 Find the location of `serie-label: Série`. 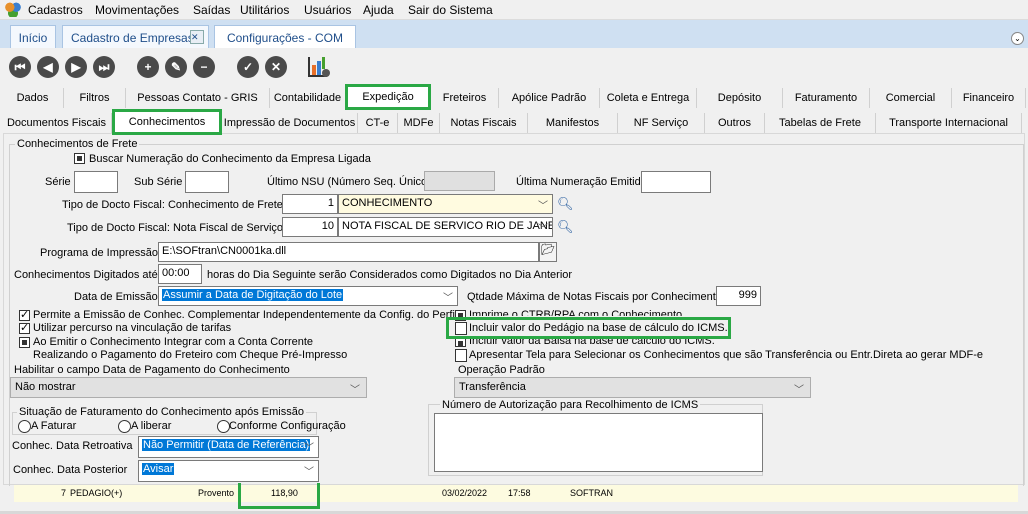

serie-label: Série is located at coordinates (58, 182).